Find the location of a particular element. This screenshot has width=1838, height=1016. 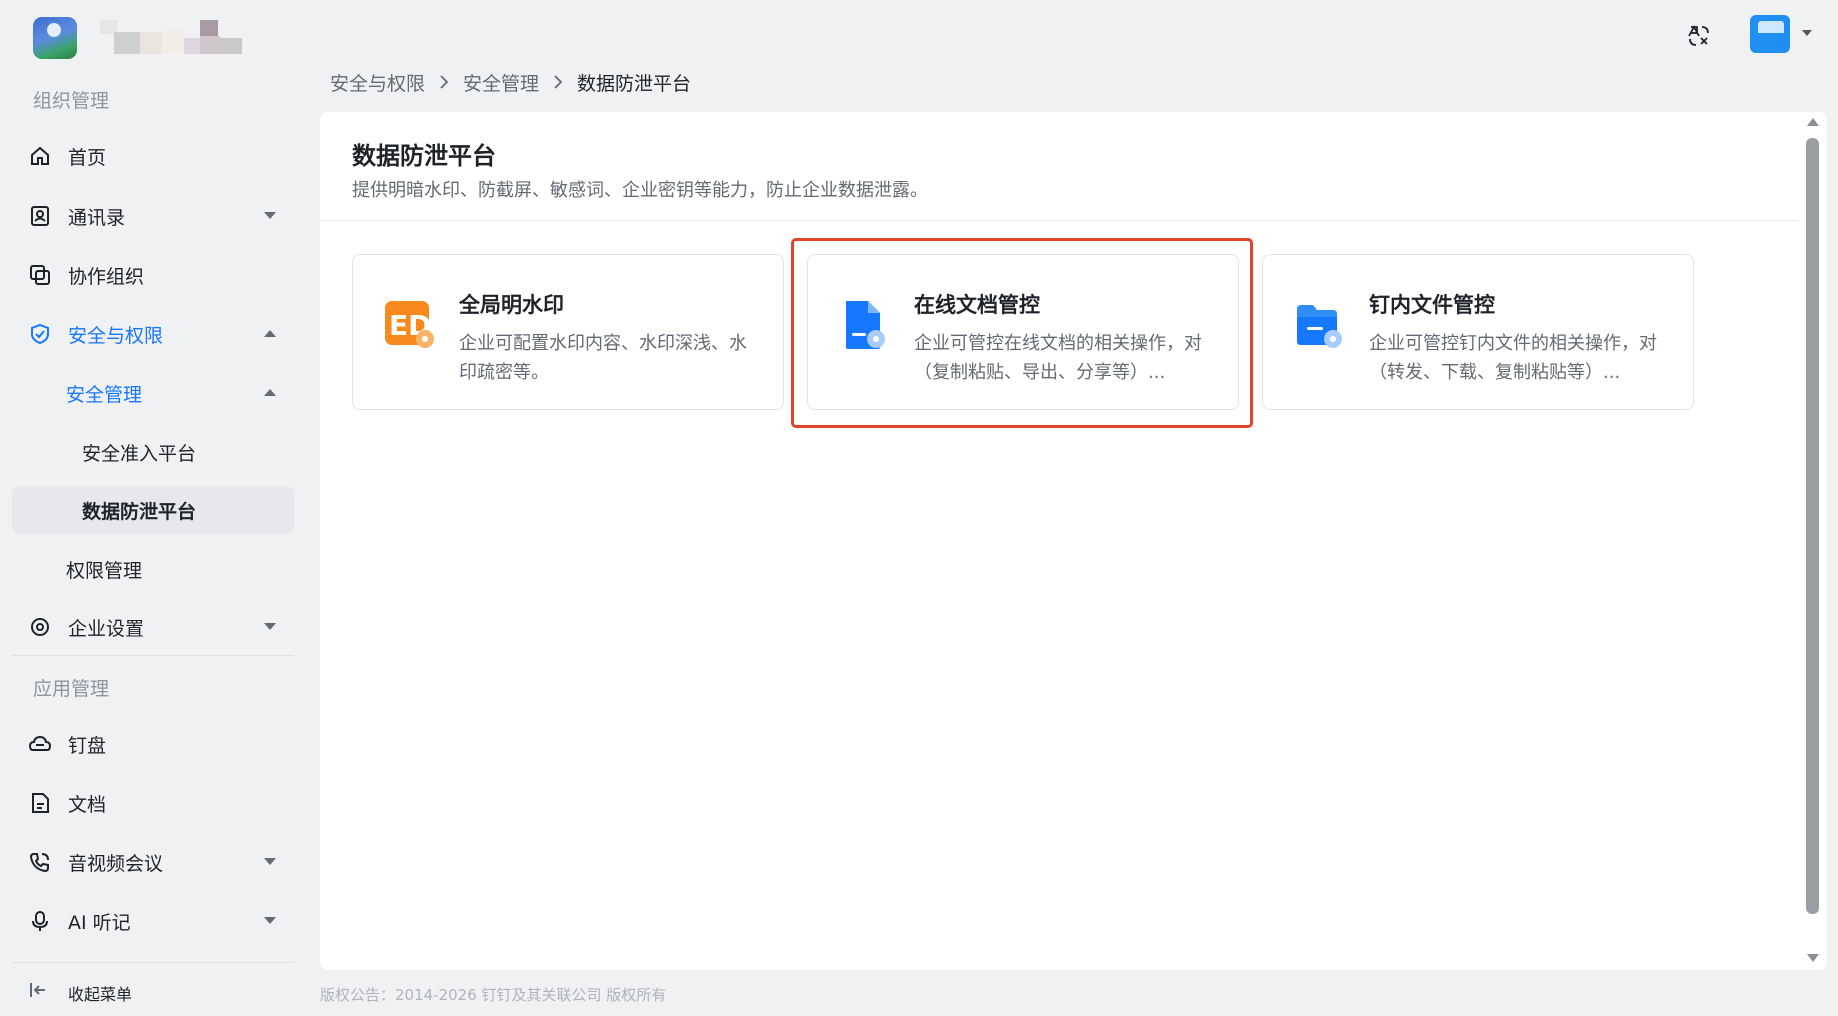

section-title-org: 组织管理 is located at coordinates (71, 101).